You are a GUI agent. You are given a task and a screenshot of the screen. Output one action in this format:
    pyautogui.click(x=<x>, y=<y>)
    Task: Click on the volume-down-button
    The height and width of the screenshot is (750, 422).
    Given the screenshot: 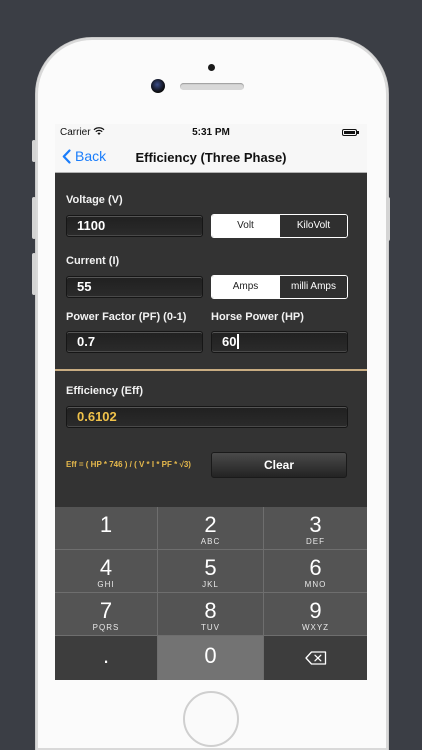 What is the action you would take?
    pyautogui.click(x=34, y=274)
    